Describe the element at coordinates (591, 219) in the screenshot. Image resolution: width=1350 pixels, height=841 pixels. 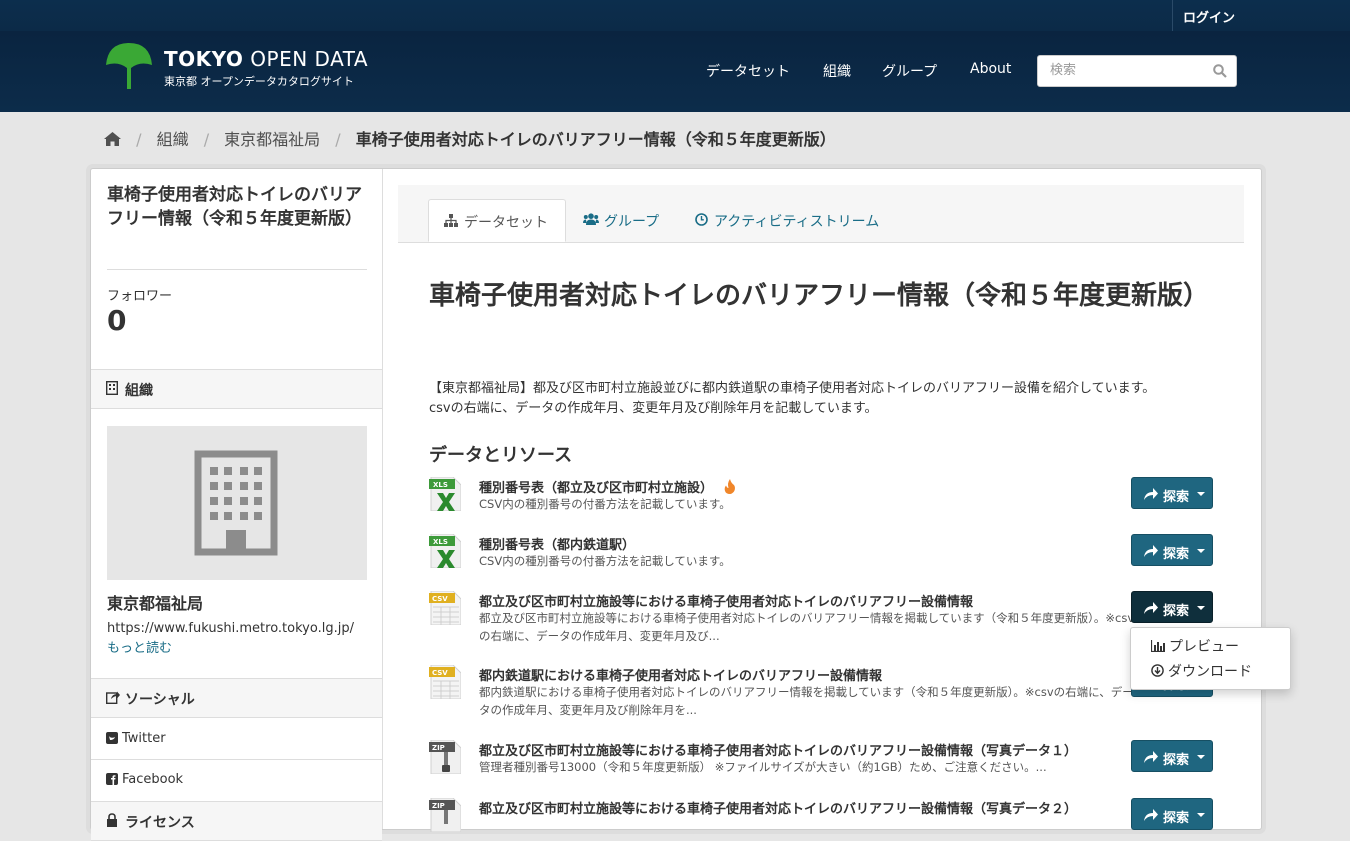
I see `users-icon` at that location.